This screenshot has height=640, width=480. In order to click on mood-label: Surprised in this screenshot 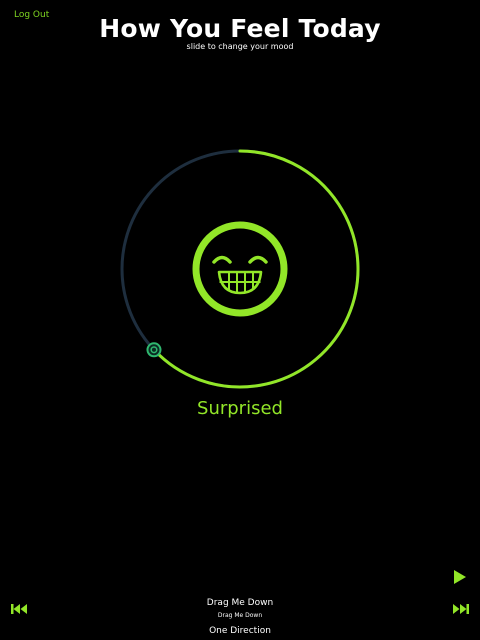, I will do `click(240, 408)`.